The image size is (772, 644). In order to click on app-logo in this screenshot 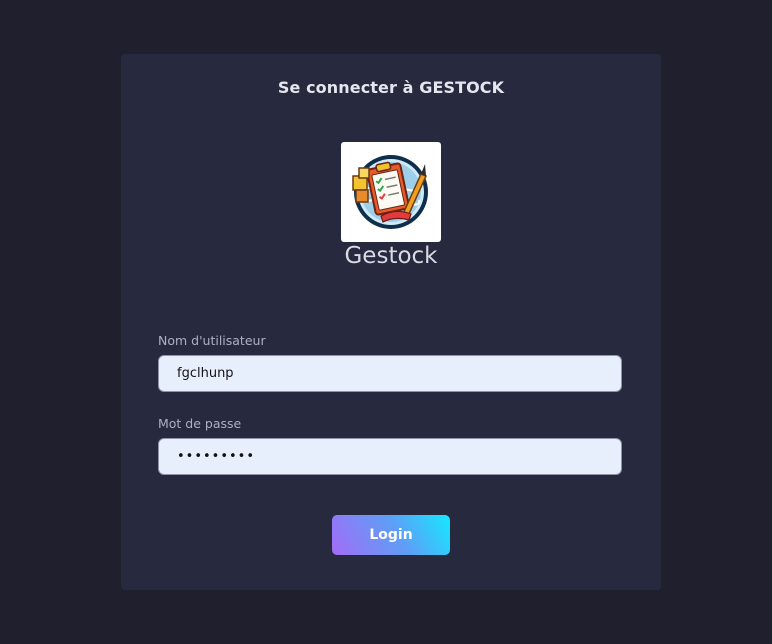, I will do `click(391, 192)`.